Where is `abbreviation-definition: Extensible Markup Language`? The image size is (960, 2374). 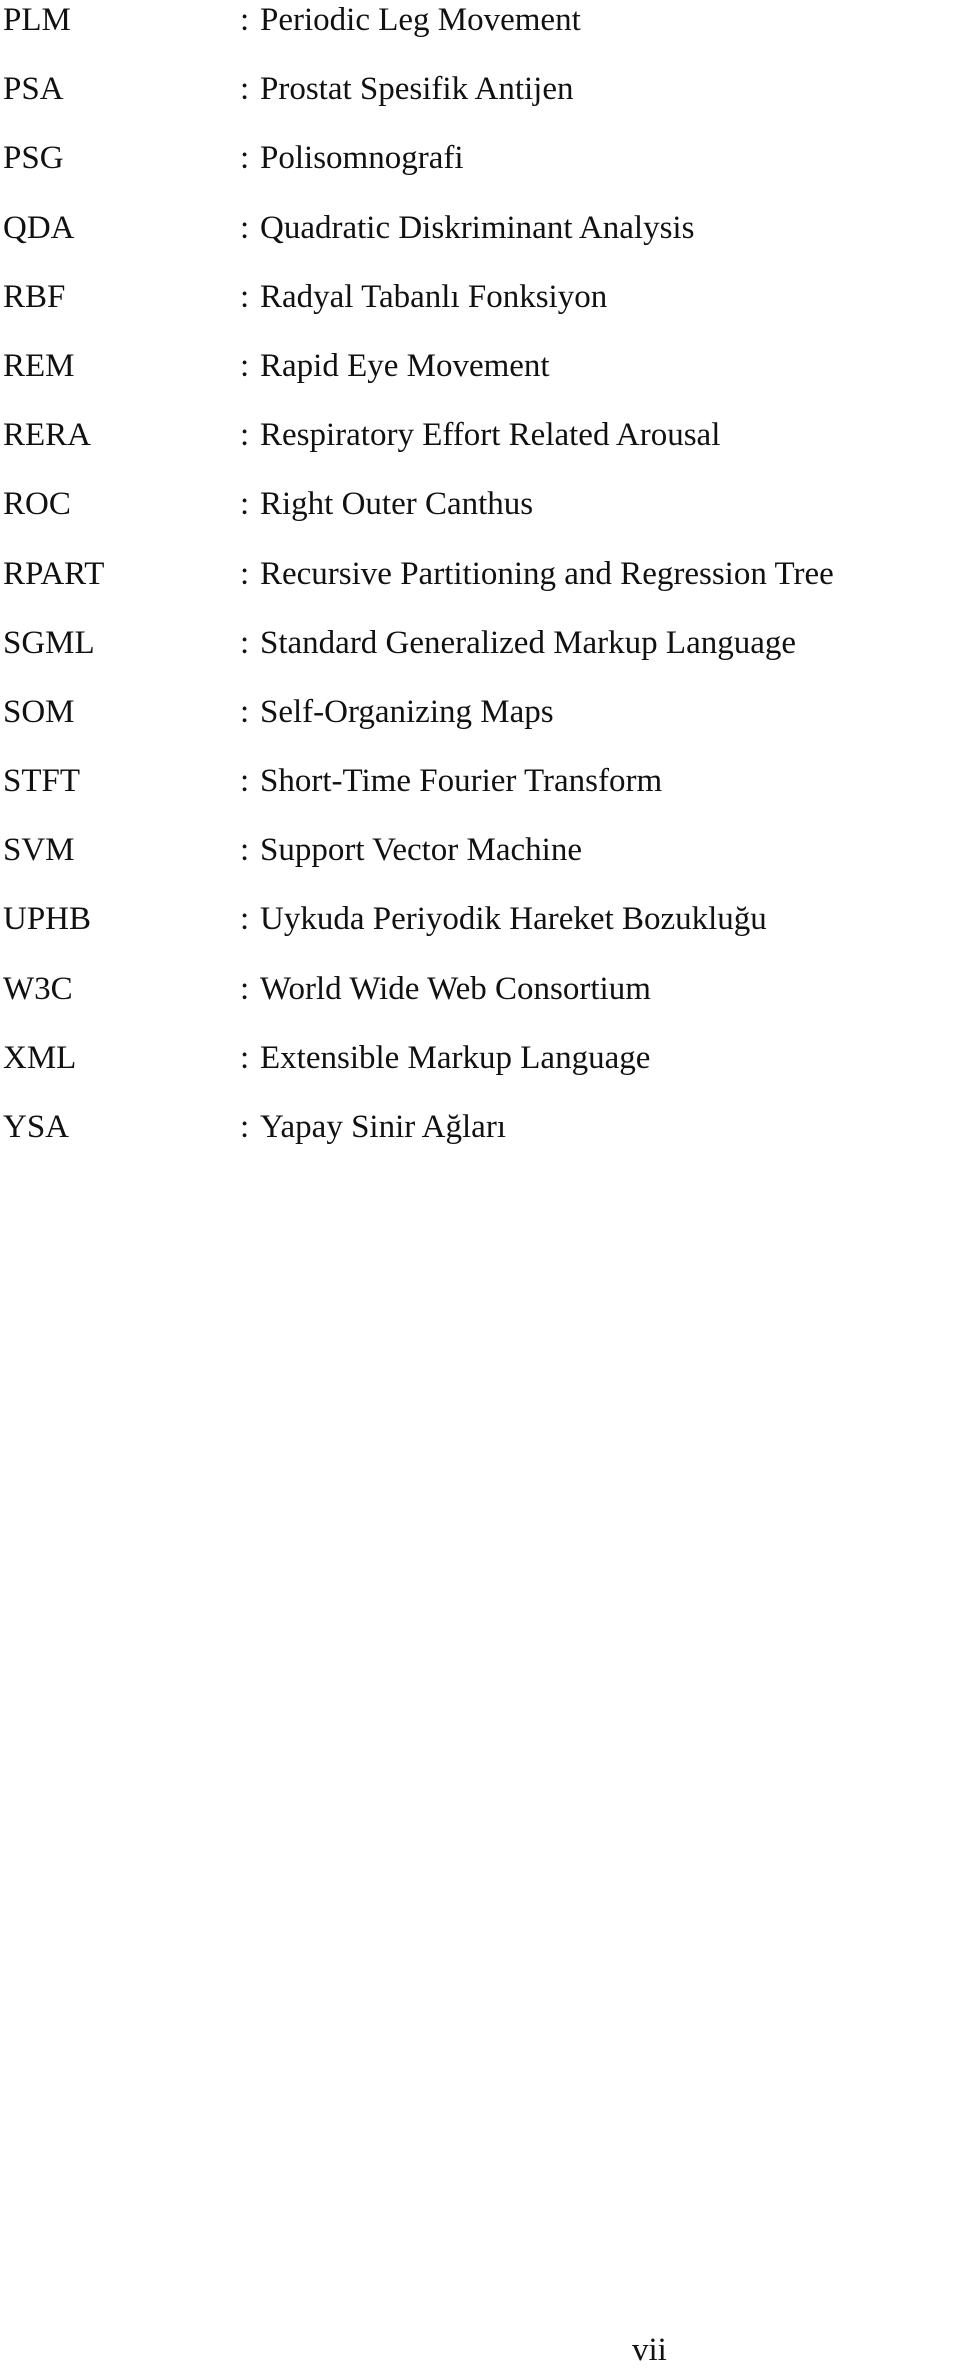
abbreviation-definition: Extensible Markup Language is located at coordinates (455, 1057).